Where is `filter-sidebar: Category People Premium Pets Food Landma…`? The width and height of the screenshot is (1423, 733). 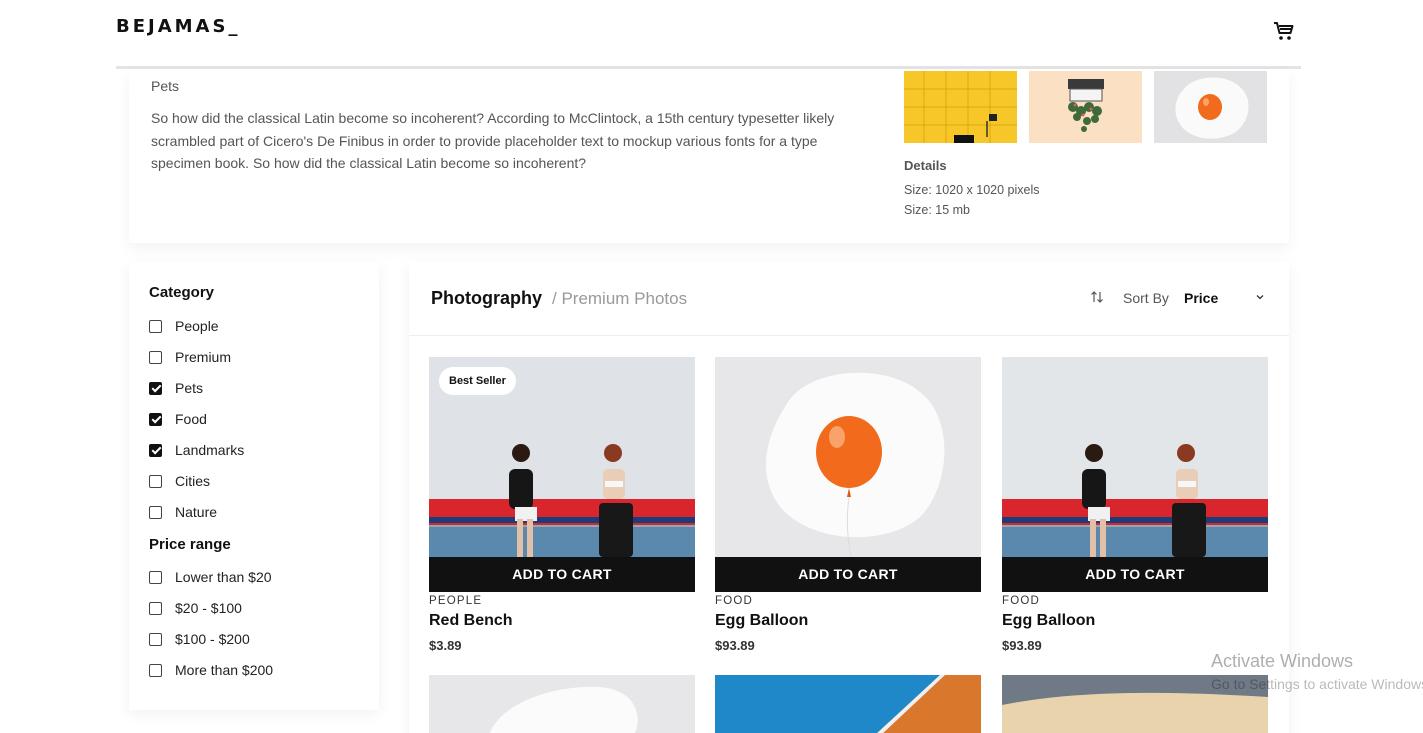 filter-sidebar: Category People Premium Pets Food Landma… is located at coordinates (254, 486).